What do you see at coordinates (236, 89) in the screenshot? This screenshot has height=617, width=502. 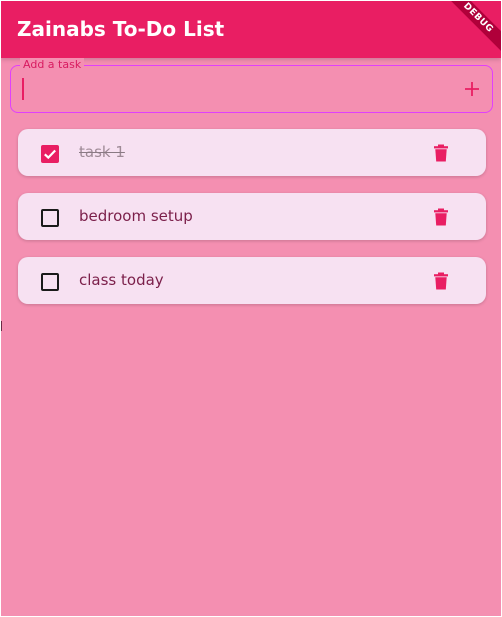 I see `add-task-input` at bounding box center [236, 89].